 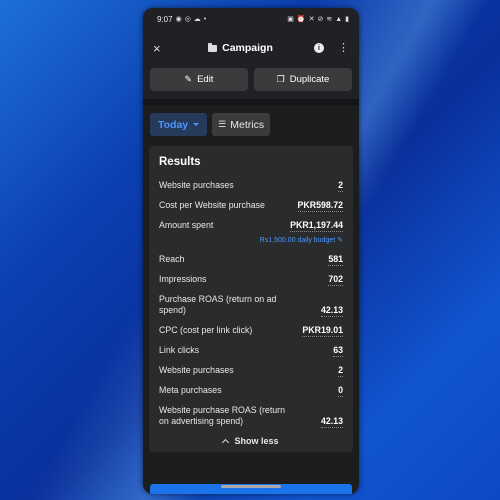 I want to click on action-buttons: ✎ Edit ❐ Duplicate, so click(x=251, y=82).